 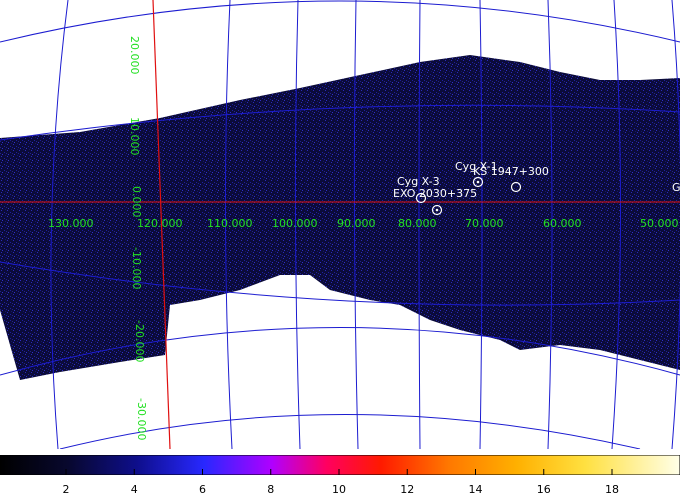 What do you see at coordinates (141, 419) in the screenshot?
I see `latitude-label: -30.000` at bounding box center [141, 419].